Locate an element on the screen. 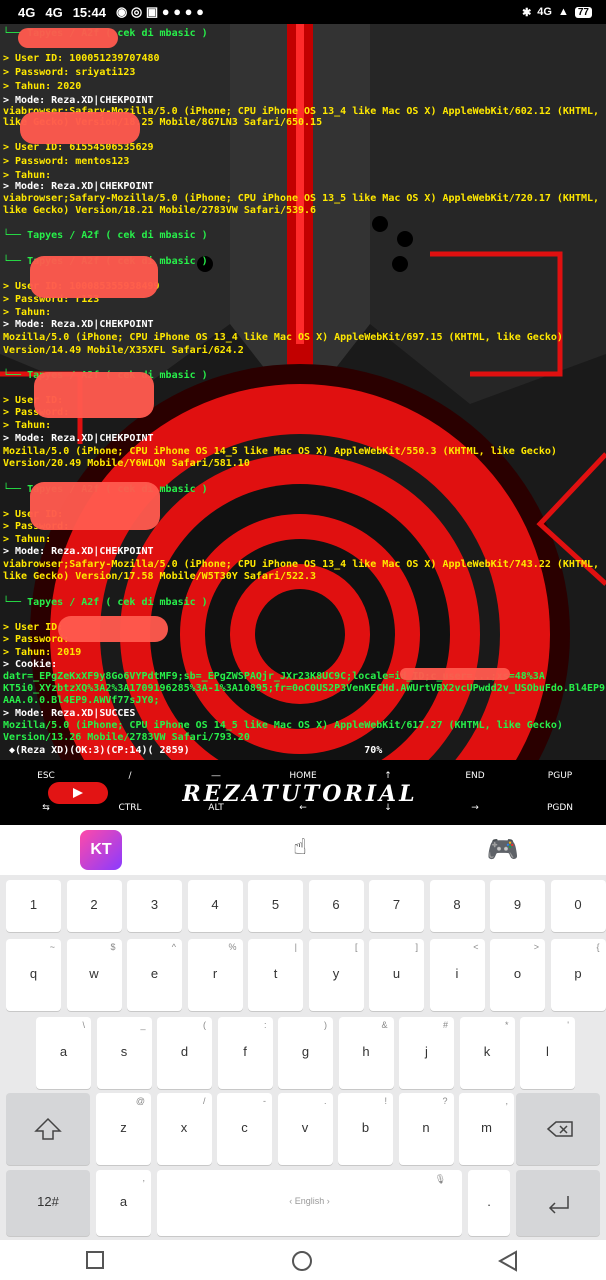  key-s: s _ is located at coordinates (124, 1053).